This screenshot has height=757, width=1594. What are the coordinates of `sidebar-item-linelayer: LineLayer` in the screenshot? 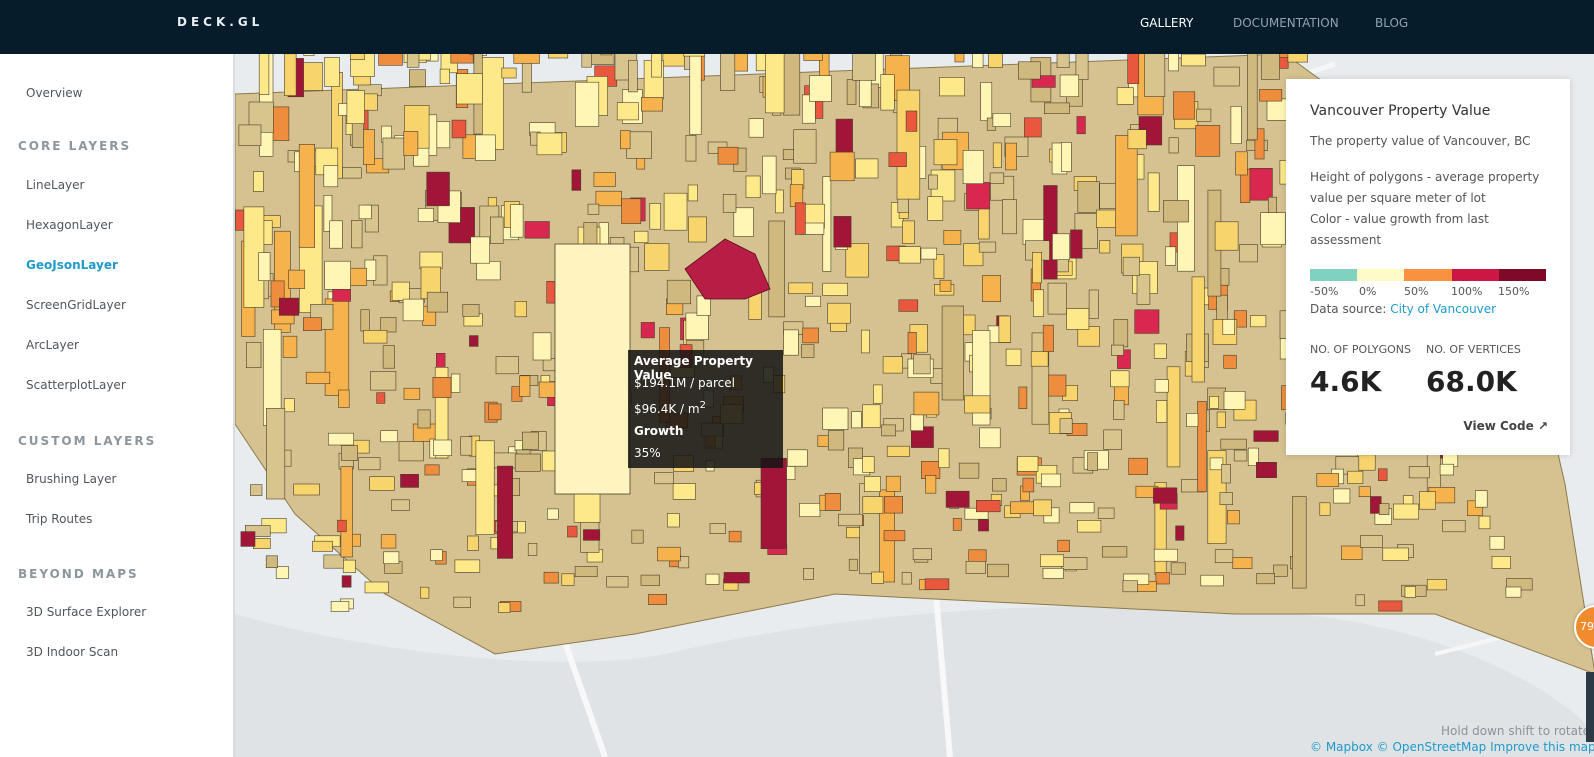 It's located at (55, 185).